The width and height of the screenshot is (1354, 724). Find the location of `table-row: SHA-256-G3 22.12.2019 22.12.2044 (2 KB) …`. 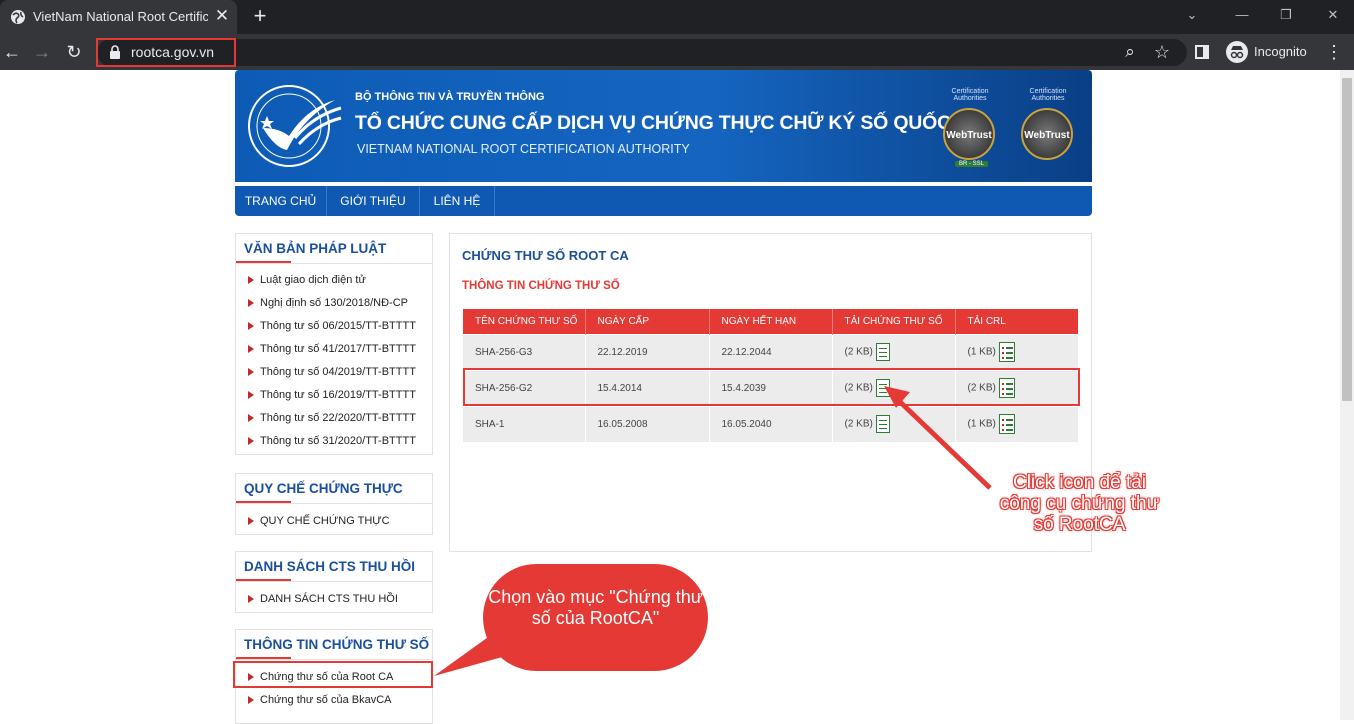

table-row: SHA-256-G3 22.12.2019 22.12.2044 (2 KB) … is located at coordinates (770, 351).